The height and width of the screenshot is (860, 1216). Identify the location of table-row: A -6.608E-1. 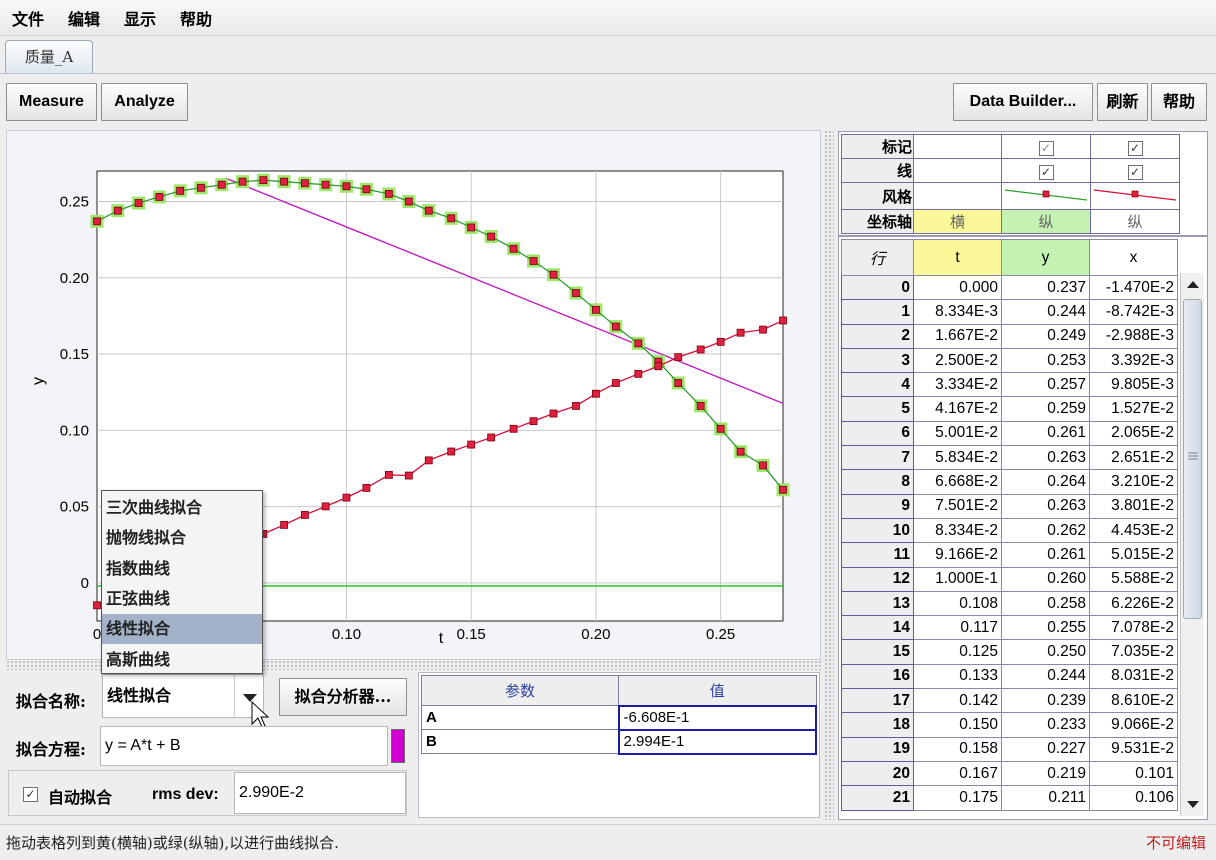
(619, 717).